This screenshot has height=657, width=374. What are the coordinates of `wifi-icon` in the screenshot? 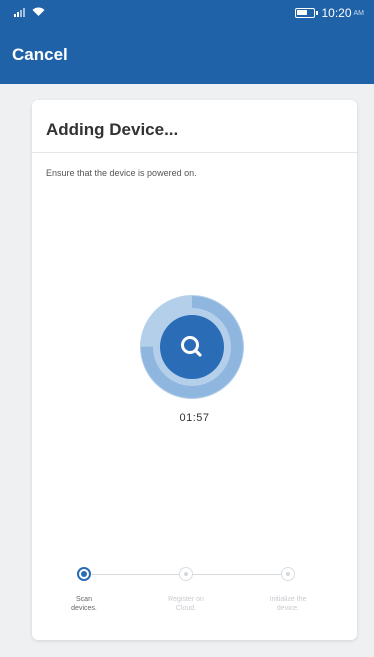 It's located at (38, 11).